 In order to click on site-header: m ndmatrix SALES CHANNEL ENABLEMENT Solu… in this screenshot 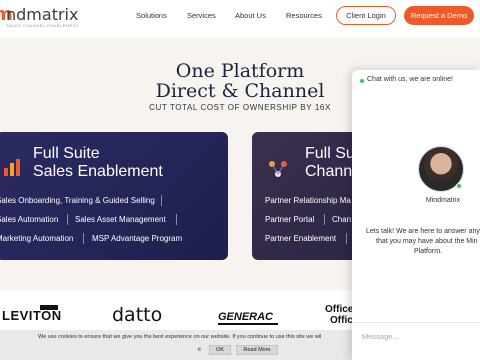, I will do `click(240, 17)`.